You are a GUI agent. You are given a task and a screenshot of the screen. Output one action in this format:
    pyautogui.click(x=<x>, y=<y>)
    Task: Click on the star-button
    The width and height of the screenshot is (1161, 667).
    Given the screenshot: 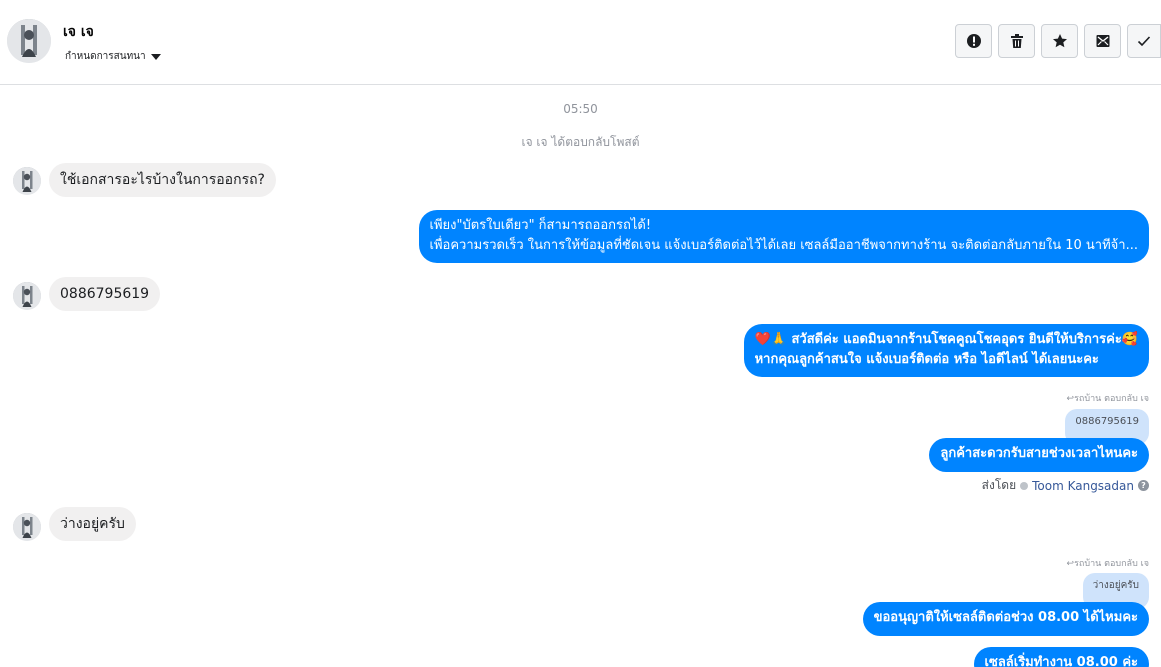 What is the action you would take?
    pyautogui.click(x=1059, y=41)
    